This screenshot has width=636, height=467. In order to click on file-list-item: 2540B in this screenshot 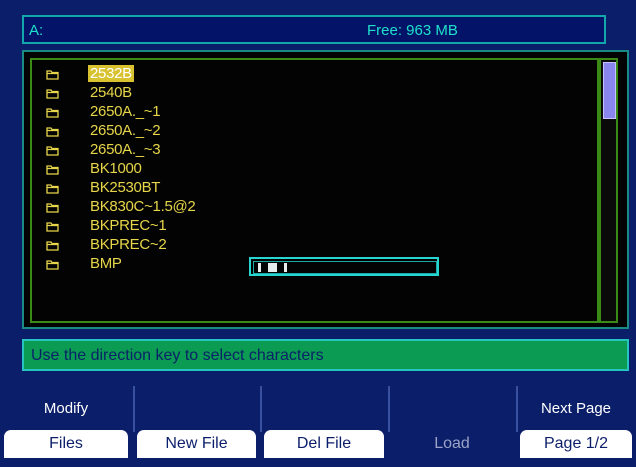, I will do `click(226, 92)`.